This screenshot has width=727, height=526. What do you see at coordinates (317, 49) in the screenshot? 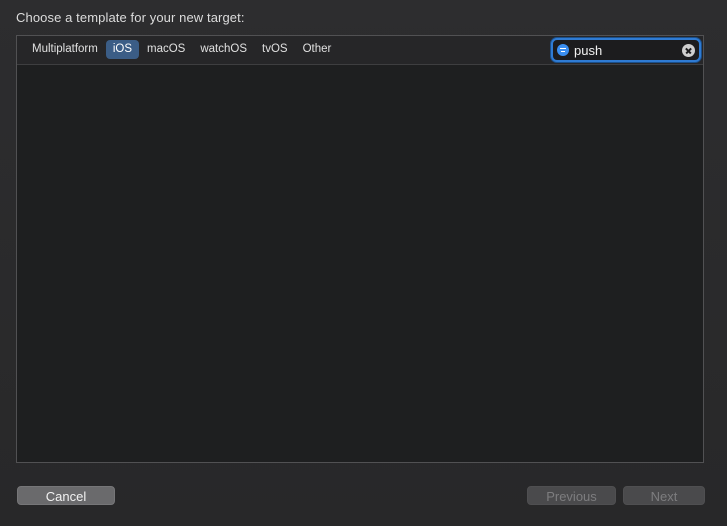
I see `tab-other: Other` at bounding box center [317, 49].